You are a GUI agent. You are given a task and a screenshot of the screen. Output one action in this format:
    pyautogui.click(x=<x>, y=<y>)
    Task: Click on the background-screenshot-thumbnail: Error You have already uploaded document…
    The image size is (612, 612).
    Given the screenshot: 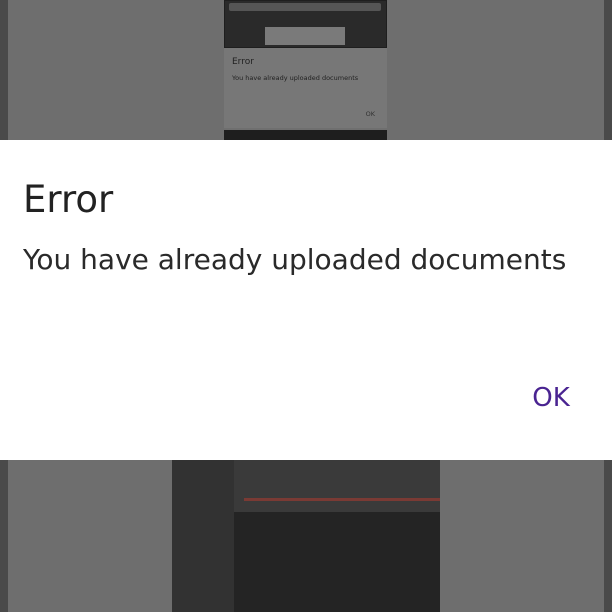 What is the action you would take?
    pyautogui.click(x=305, y=70)
    